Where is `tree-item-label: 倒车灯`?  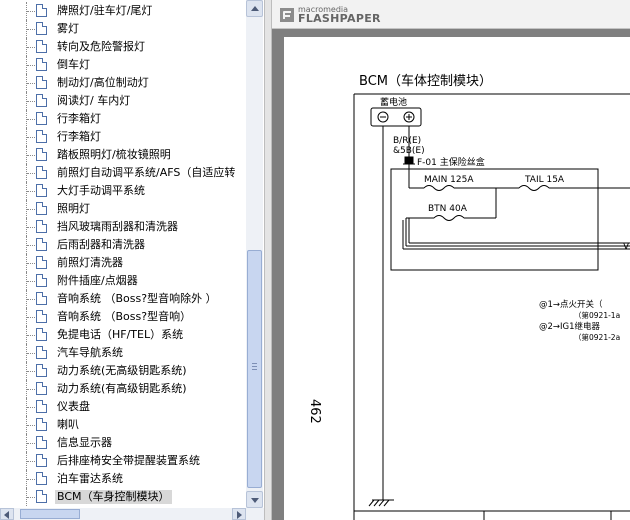
tree-item-label: 倒车灯 is located at coordinates (73, 64).